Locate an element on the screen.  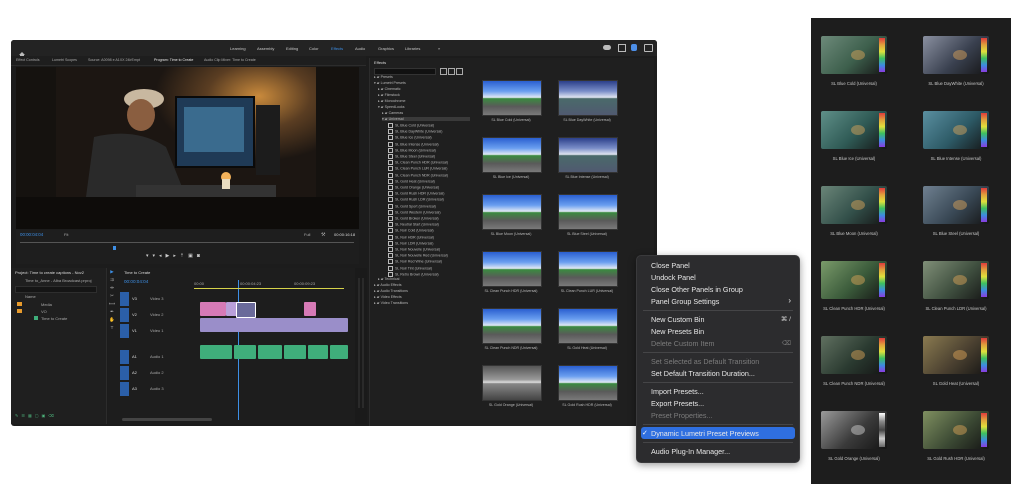
preset-list-item: SL Blue Steel (Universal) is located at coordinates (433, 156).